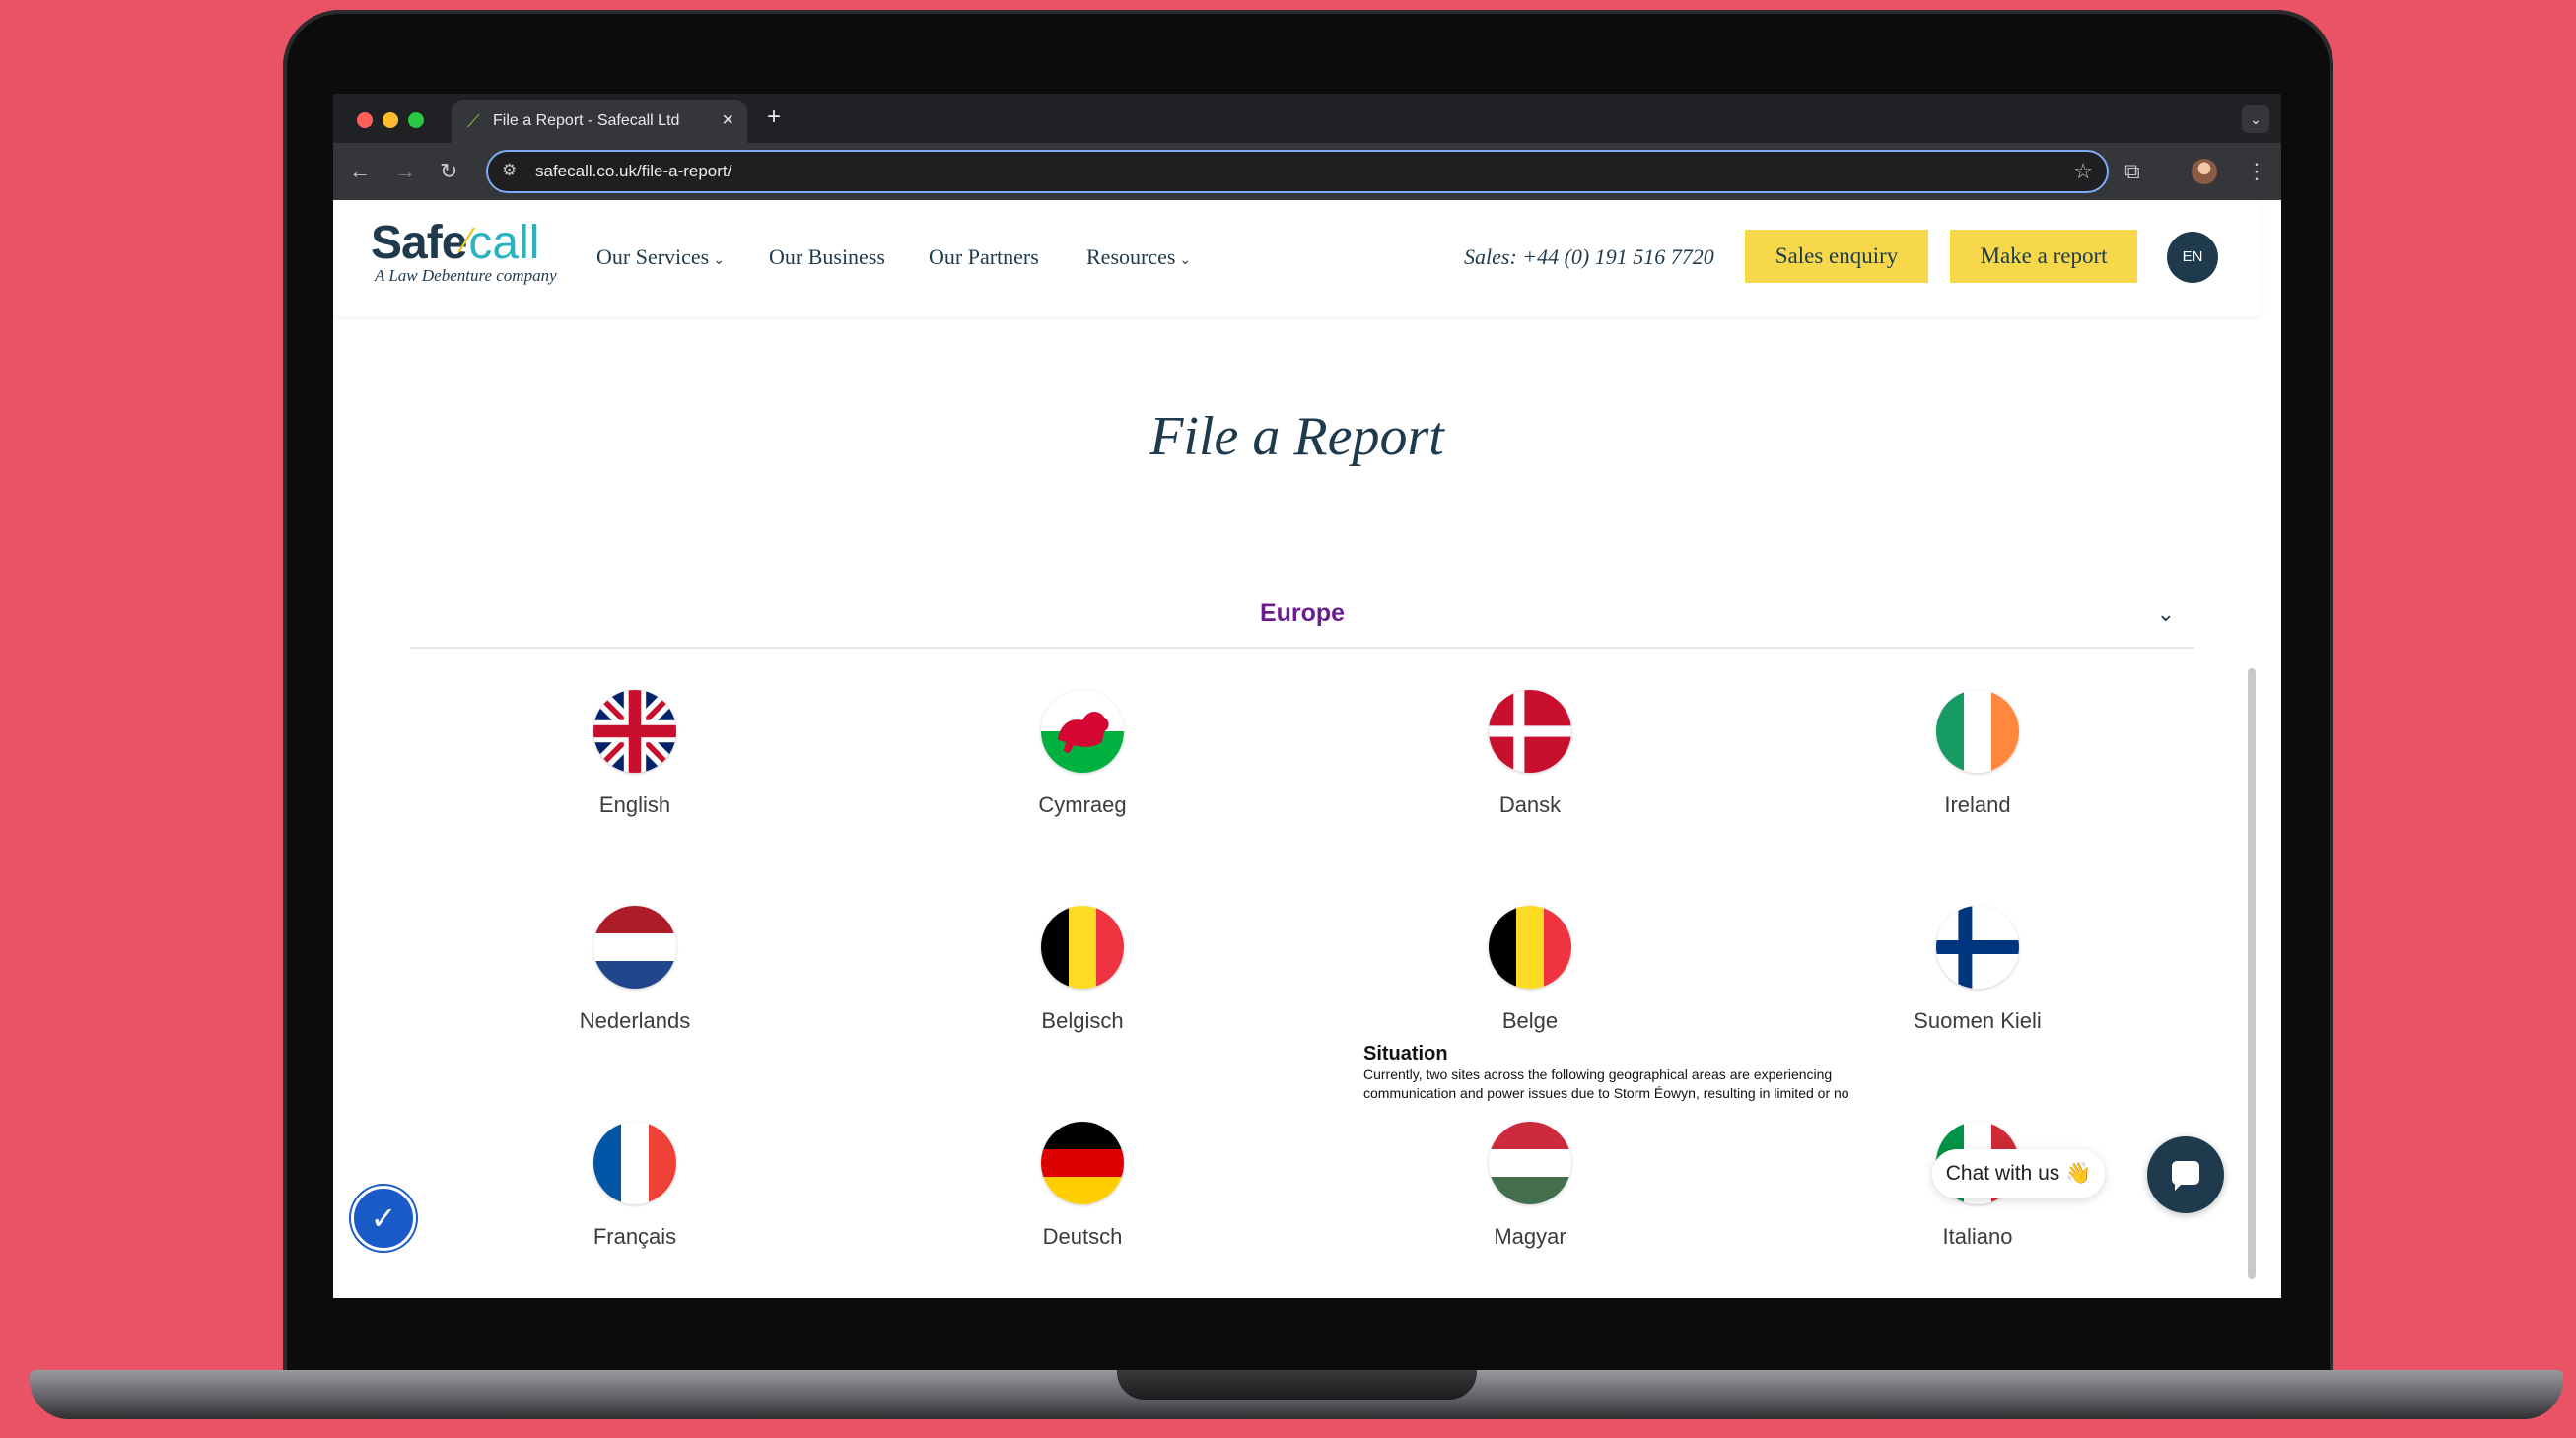  I want to click on browser-tab-active: ⟋ File a Report - Safecall Ltd ×, so click(599, 121).